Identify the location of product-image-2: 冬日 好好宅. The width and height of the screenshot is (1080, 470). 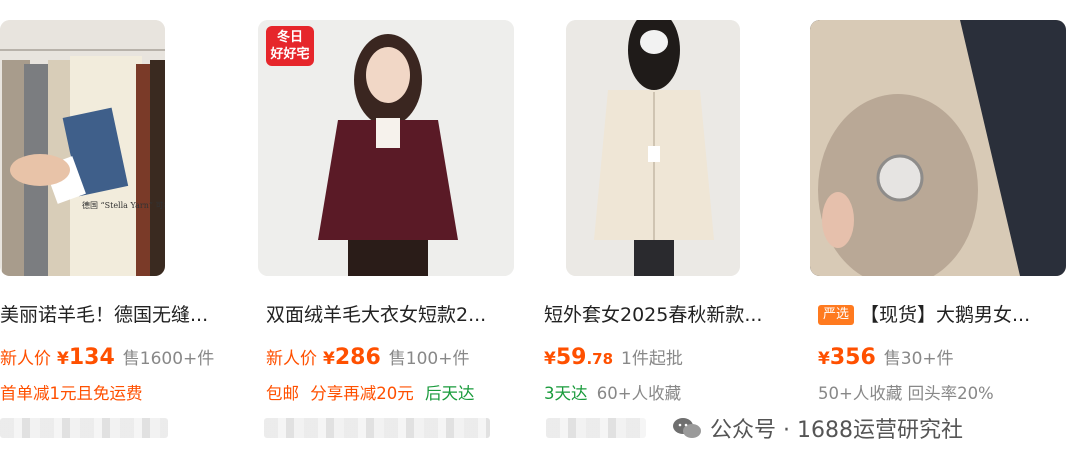
(386, 148).